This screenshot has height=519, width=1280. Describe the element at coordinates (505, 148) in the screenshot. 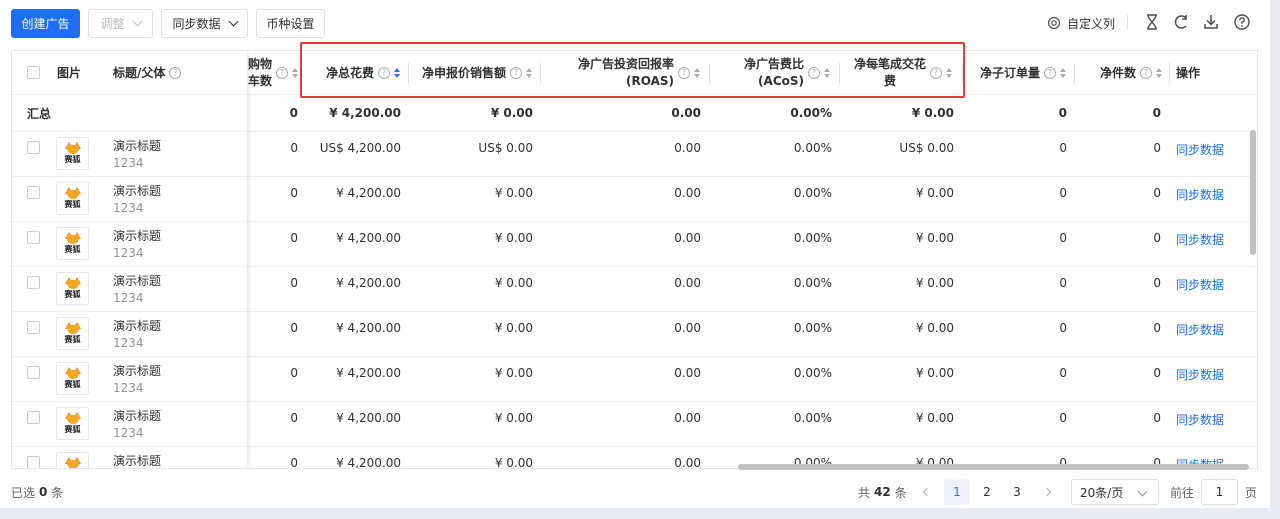

I see `cell-sales: US$ 0.00` at that location.